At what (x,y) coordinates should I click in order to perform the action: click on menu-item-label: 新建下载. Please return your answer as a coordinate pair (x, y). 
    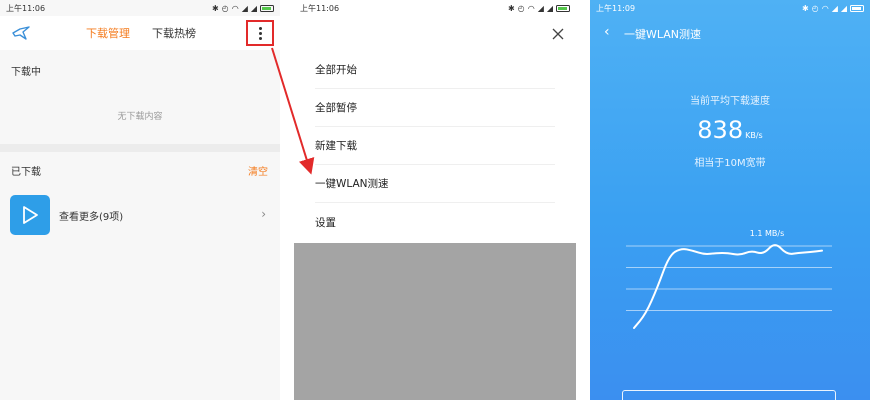
    Looking at the image, I should click on (336, 146).